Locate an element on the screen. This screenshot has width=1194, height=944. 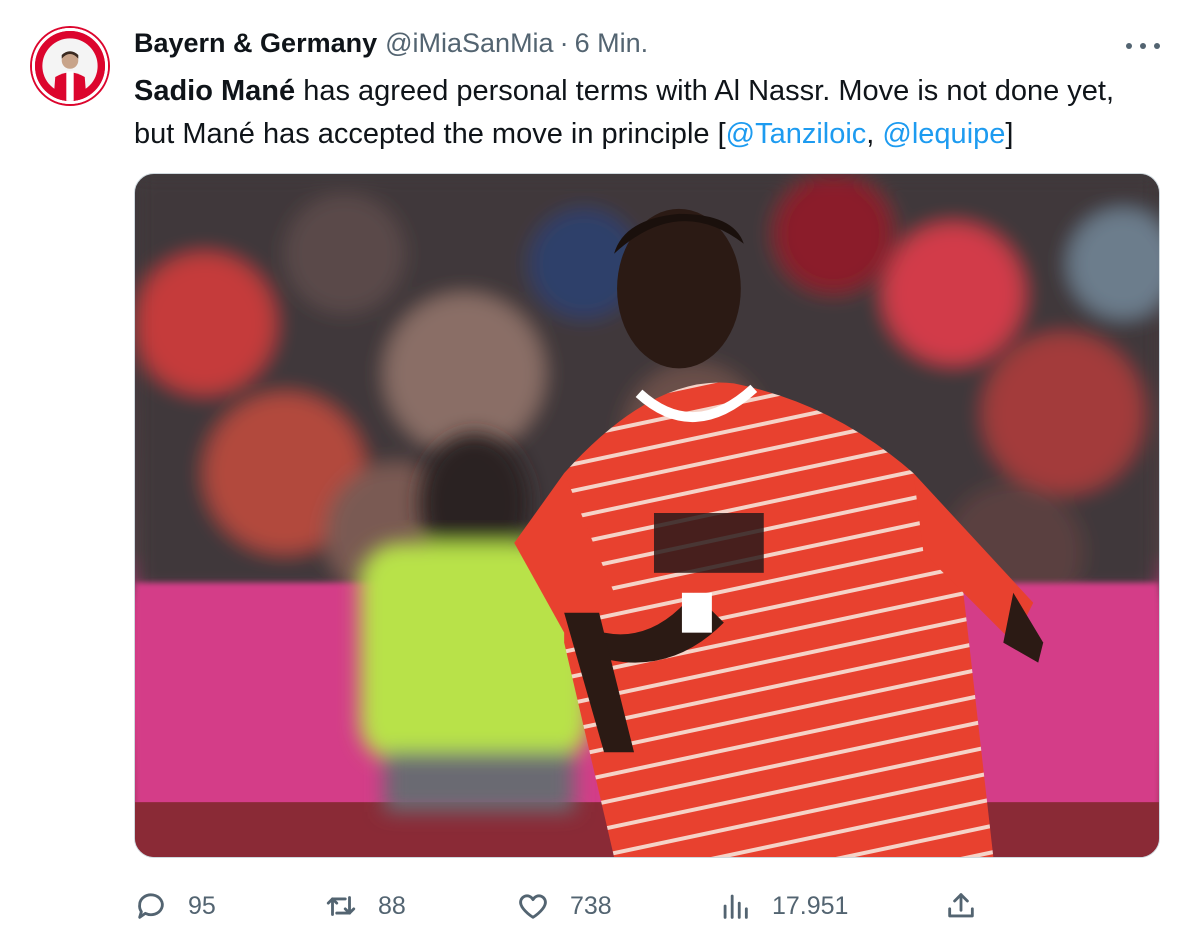
avatar is located at coordinates (70, 66).